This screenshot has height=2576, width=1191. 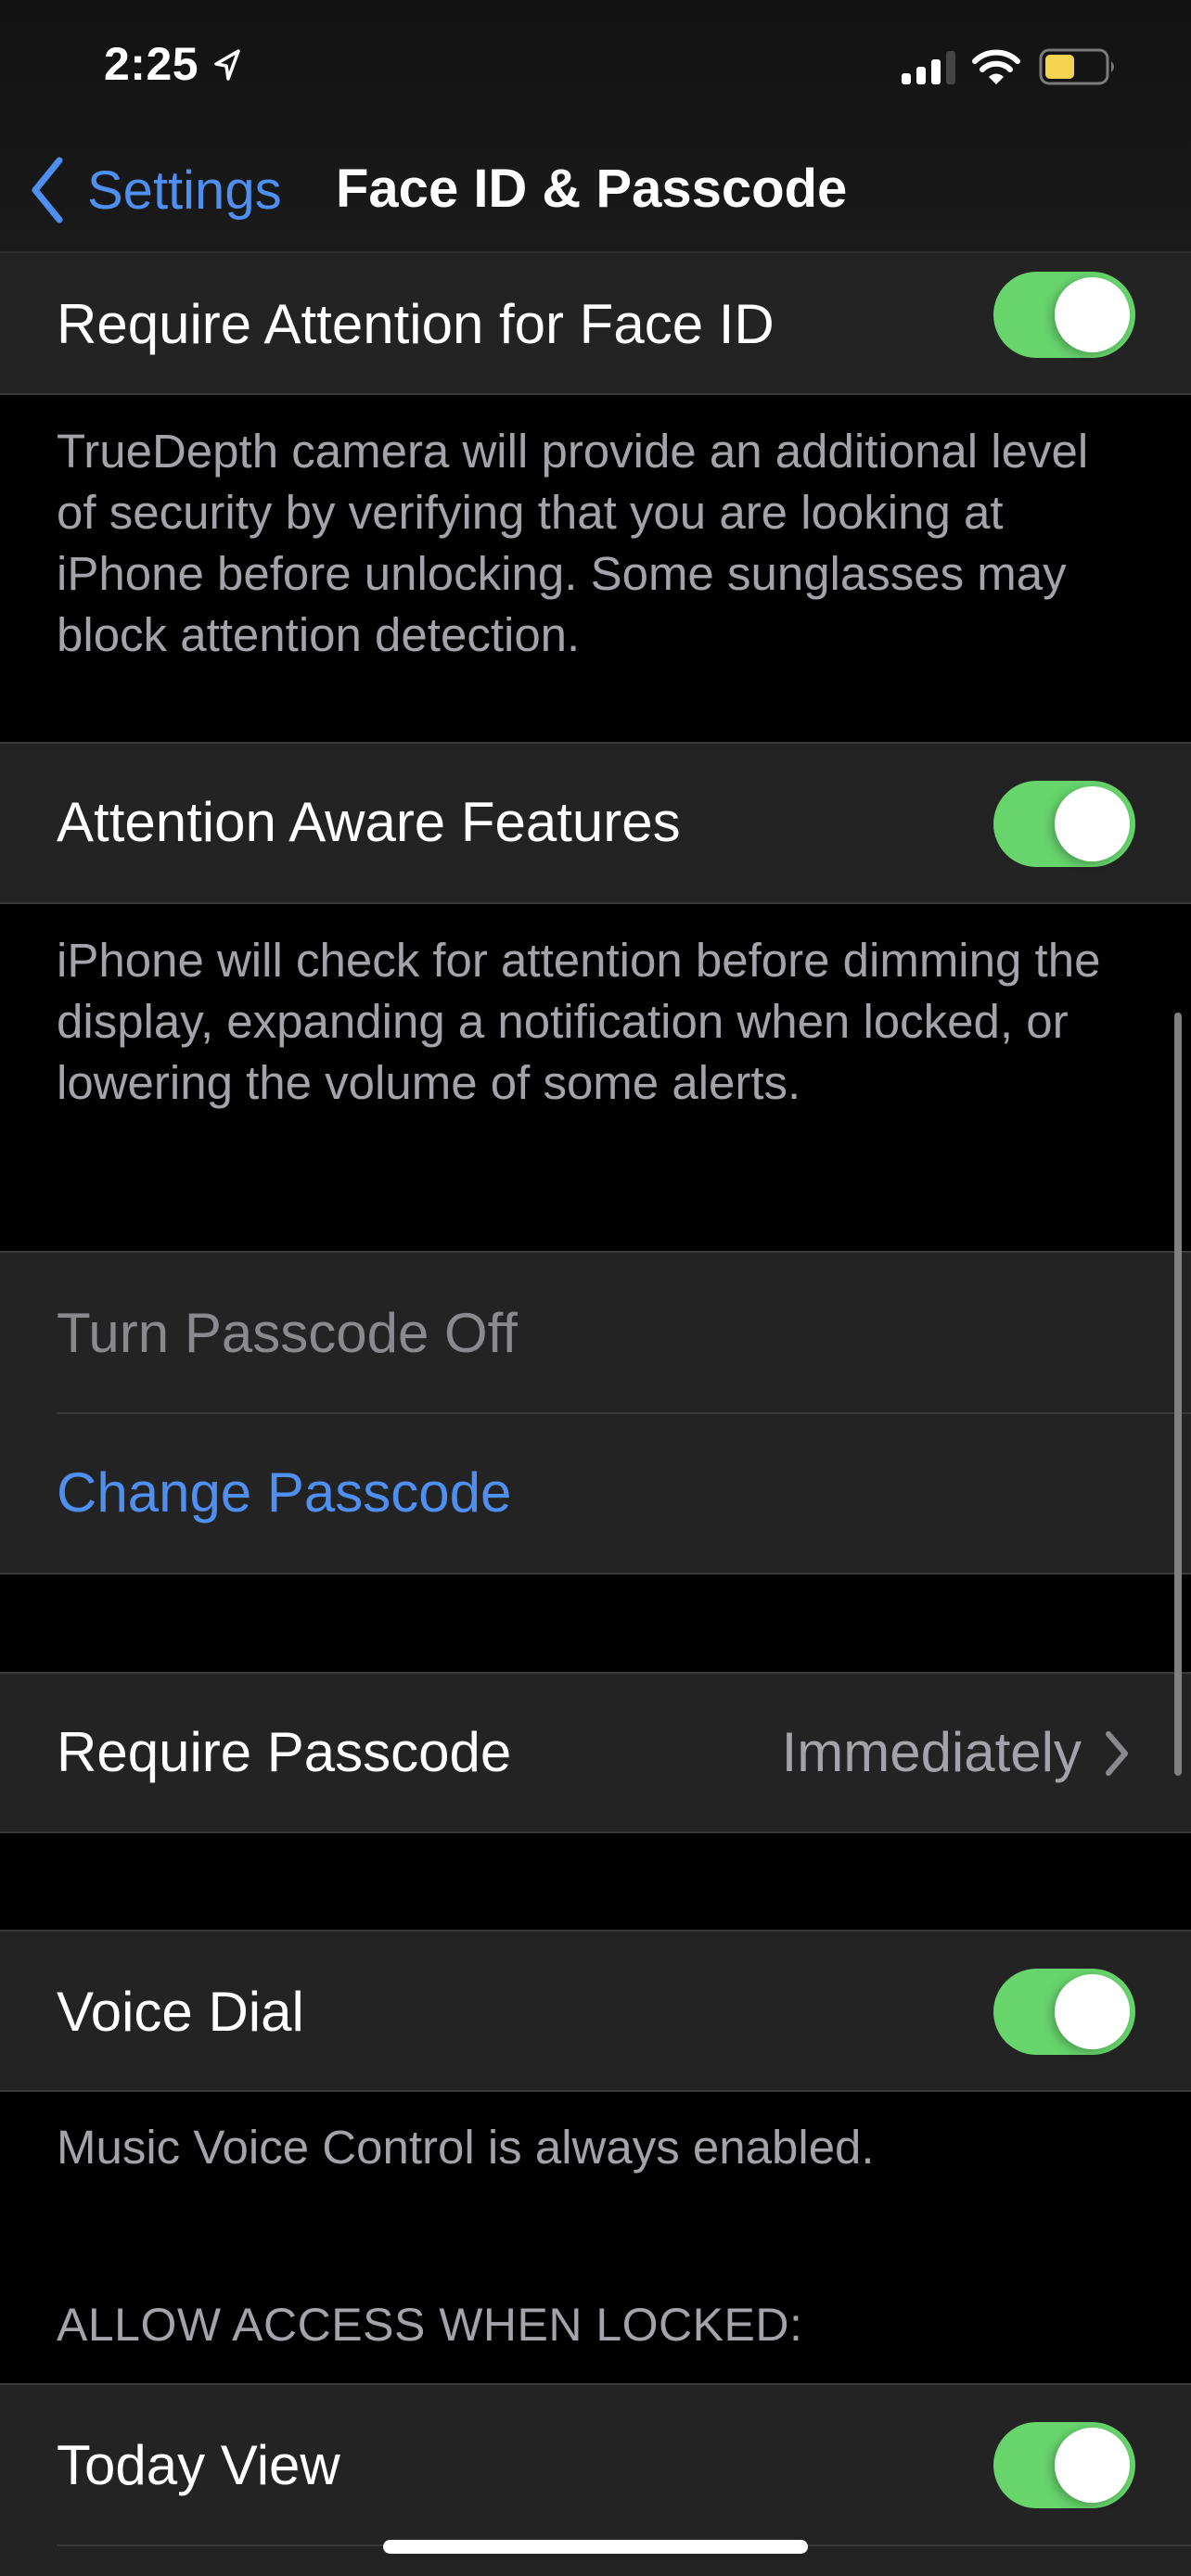 What do you see at coordinates (595, 2547) in the screenshot?
I see `home-indicator` at bounding box center [595, 2547].